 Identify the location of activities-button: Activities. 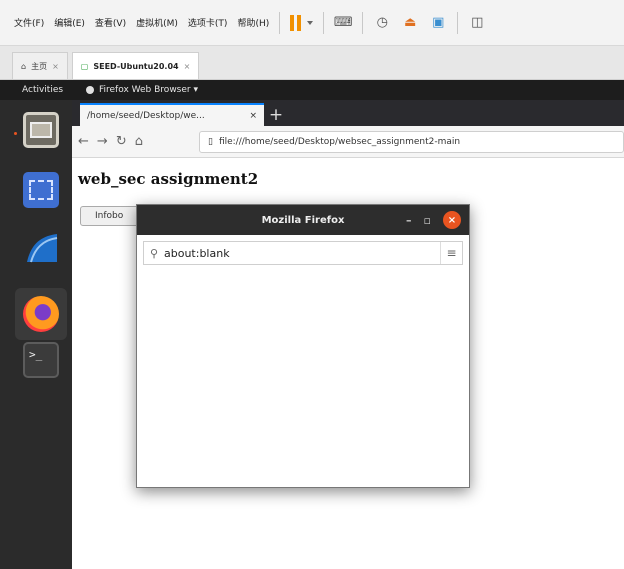
(43, 90).